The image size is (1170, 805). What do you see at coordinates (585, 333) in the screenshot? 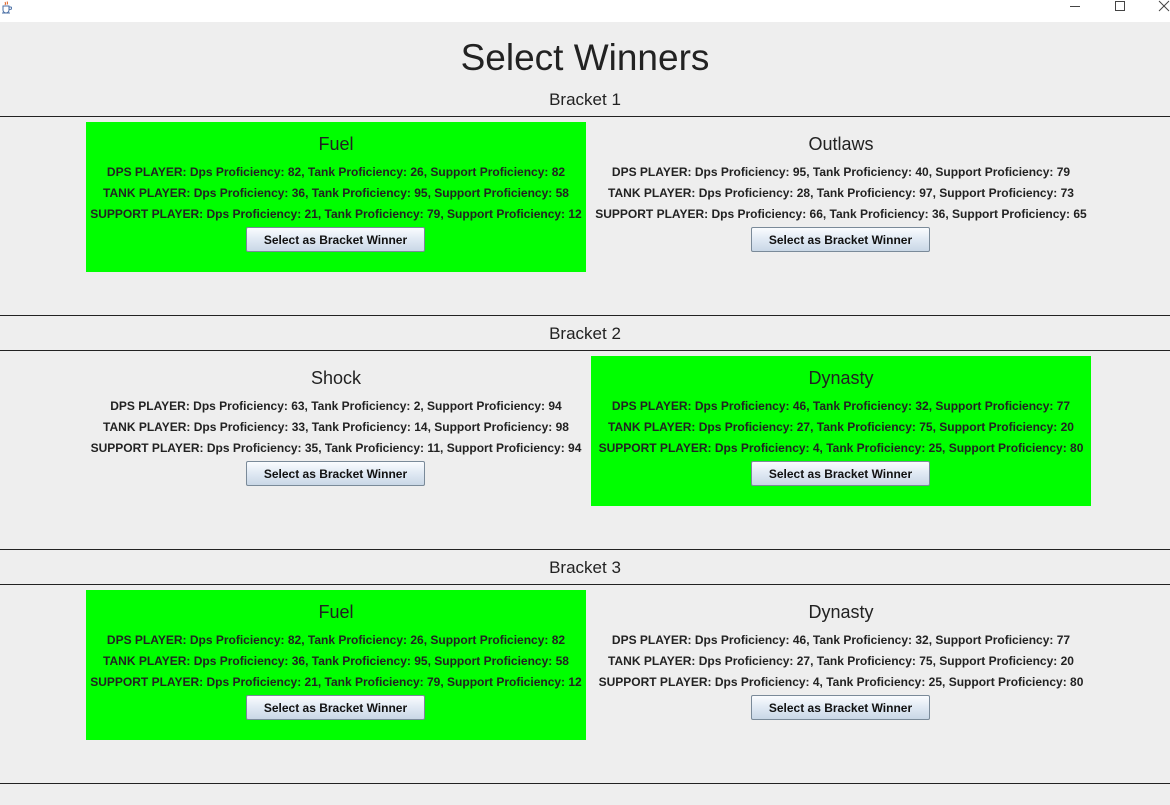
I see `bracket-2-label: Bracket 2` at bounding box center [585, 333].